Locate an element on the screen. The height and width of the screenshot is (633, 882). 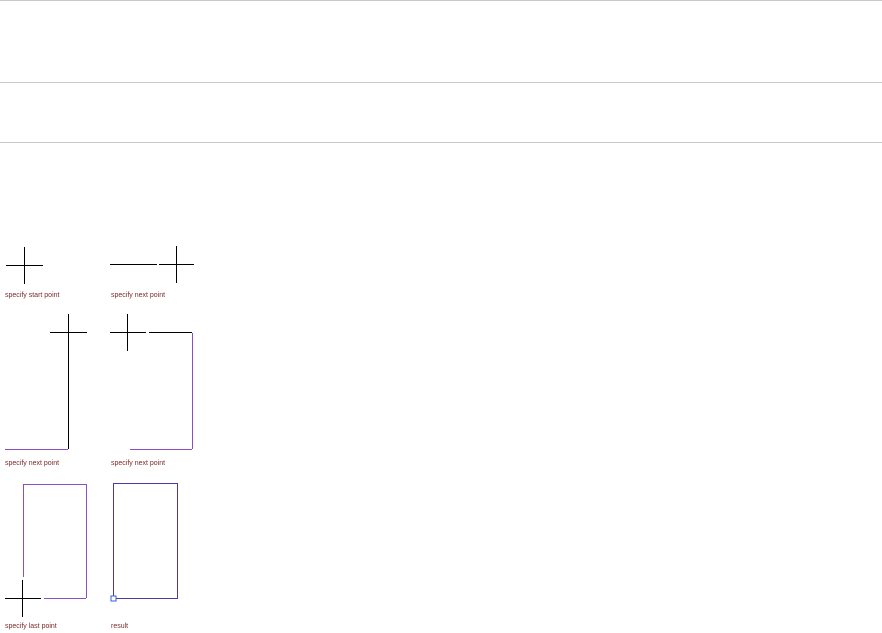
step-4-panel: specify next point is located at coordinates (151, 390).